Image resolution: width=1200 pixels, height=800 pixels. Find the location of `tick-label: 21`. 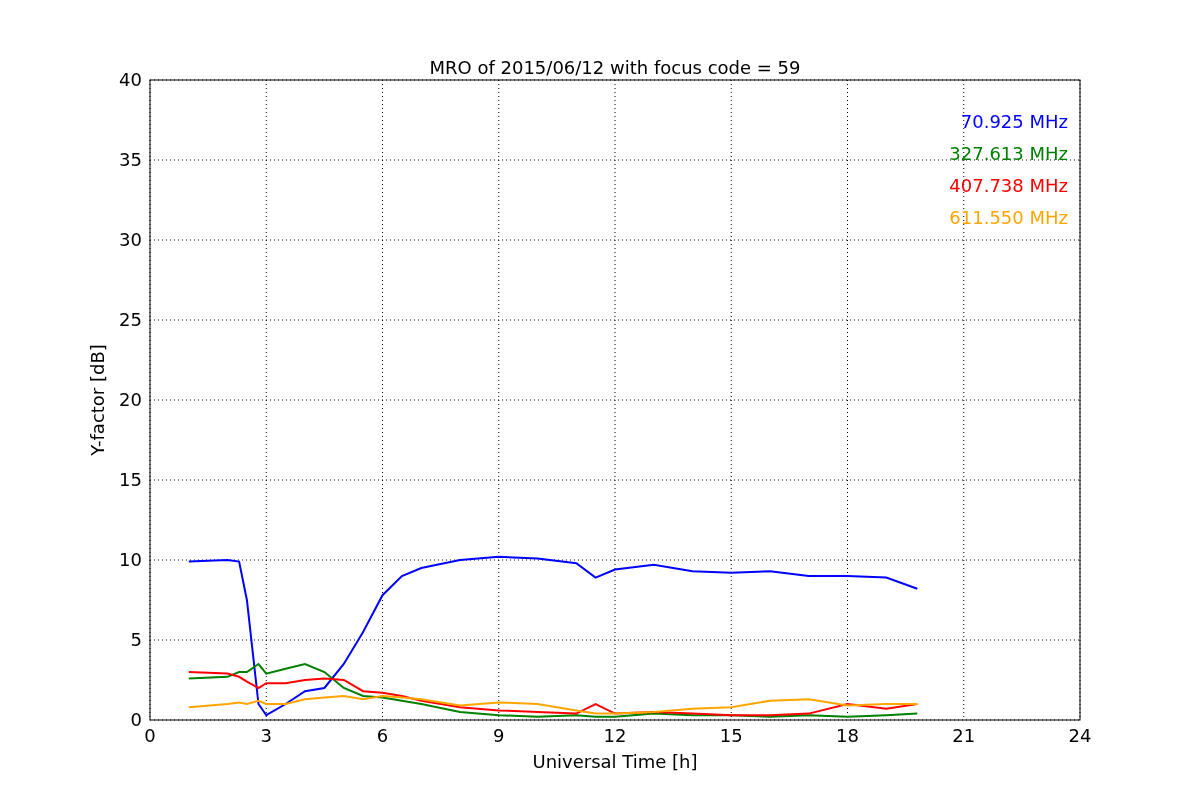

tick-label: 21 is located at coordinates (964, 735).